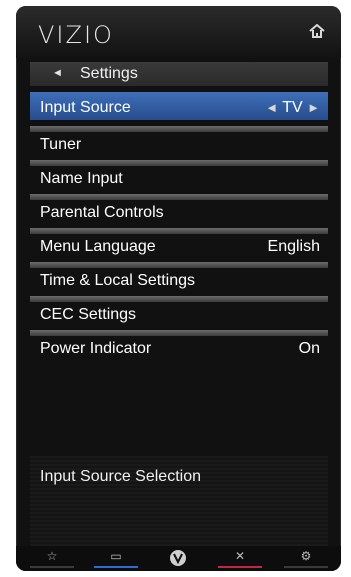 The image size is (351, 577). What do you see at coordinates (98, 246) in the screenshot?
I see `menu-item-label: Menu Language` at bounding box center [98, 246].